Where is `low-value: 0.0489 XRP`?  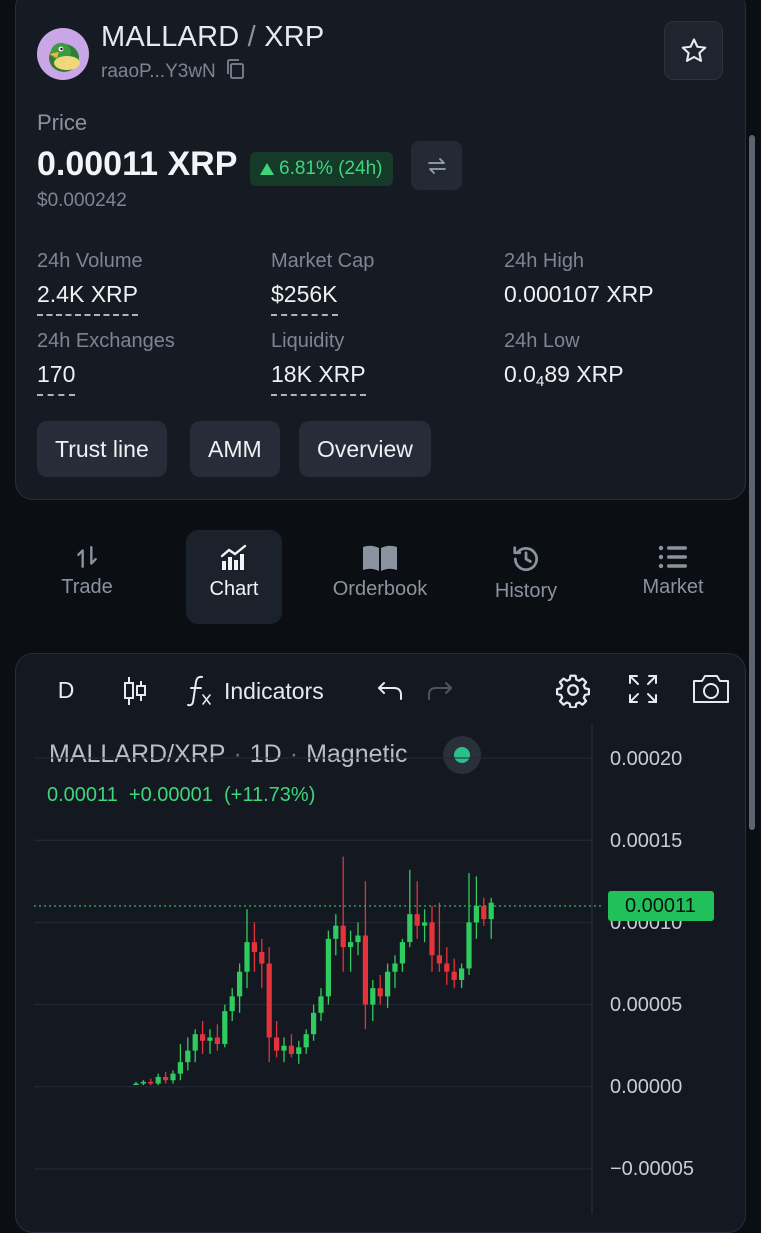 low-value: 0.0489 XRP is located at coordinates (564, 375).